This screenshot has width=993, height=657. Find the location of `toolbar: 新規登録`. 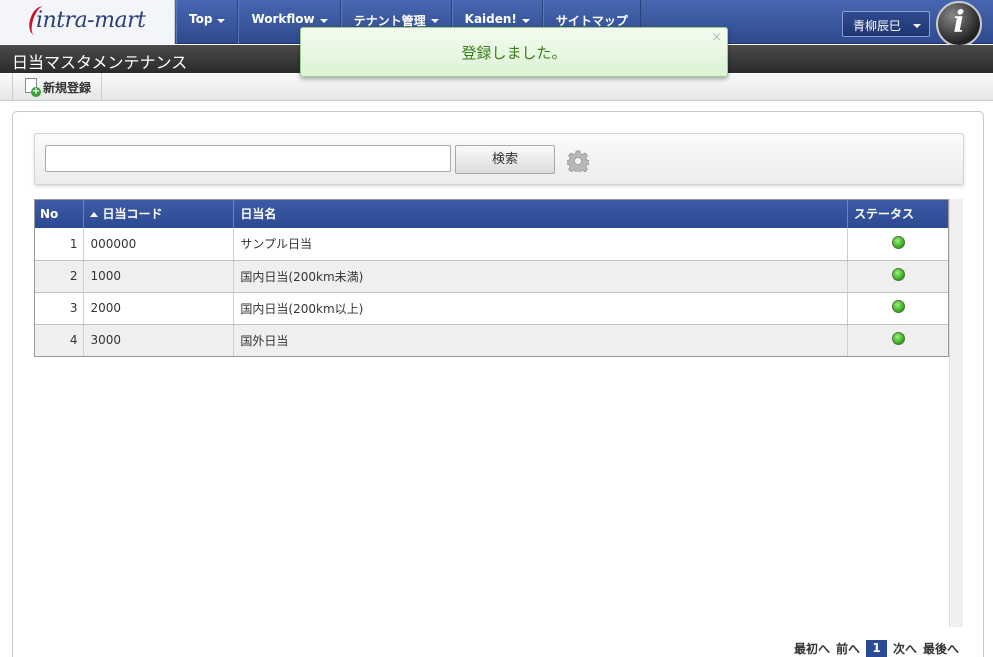

toolbar: 新規登録 is located at coordinates (496, 87).